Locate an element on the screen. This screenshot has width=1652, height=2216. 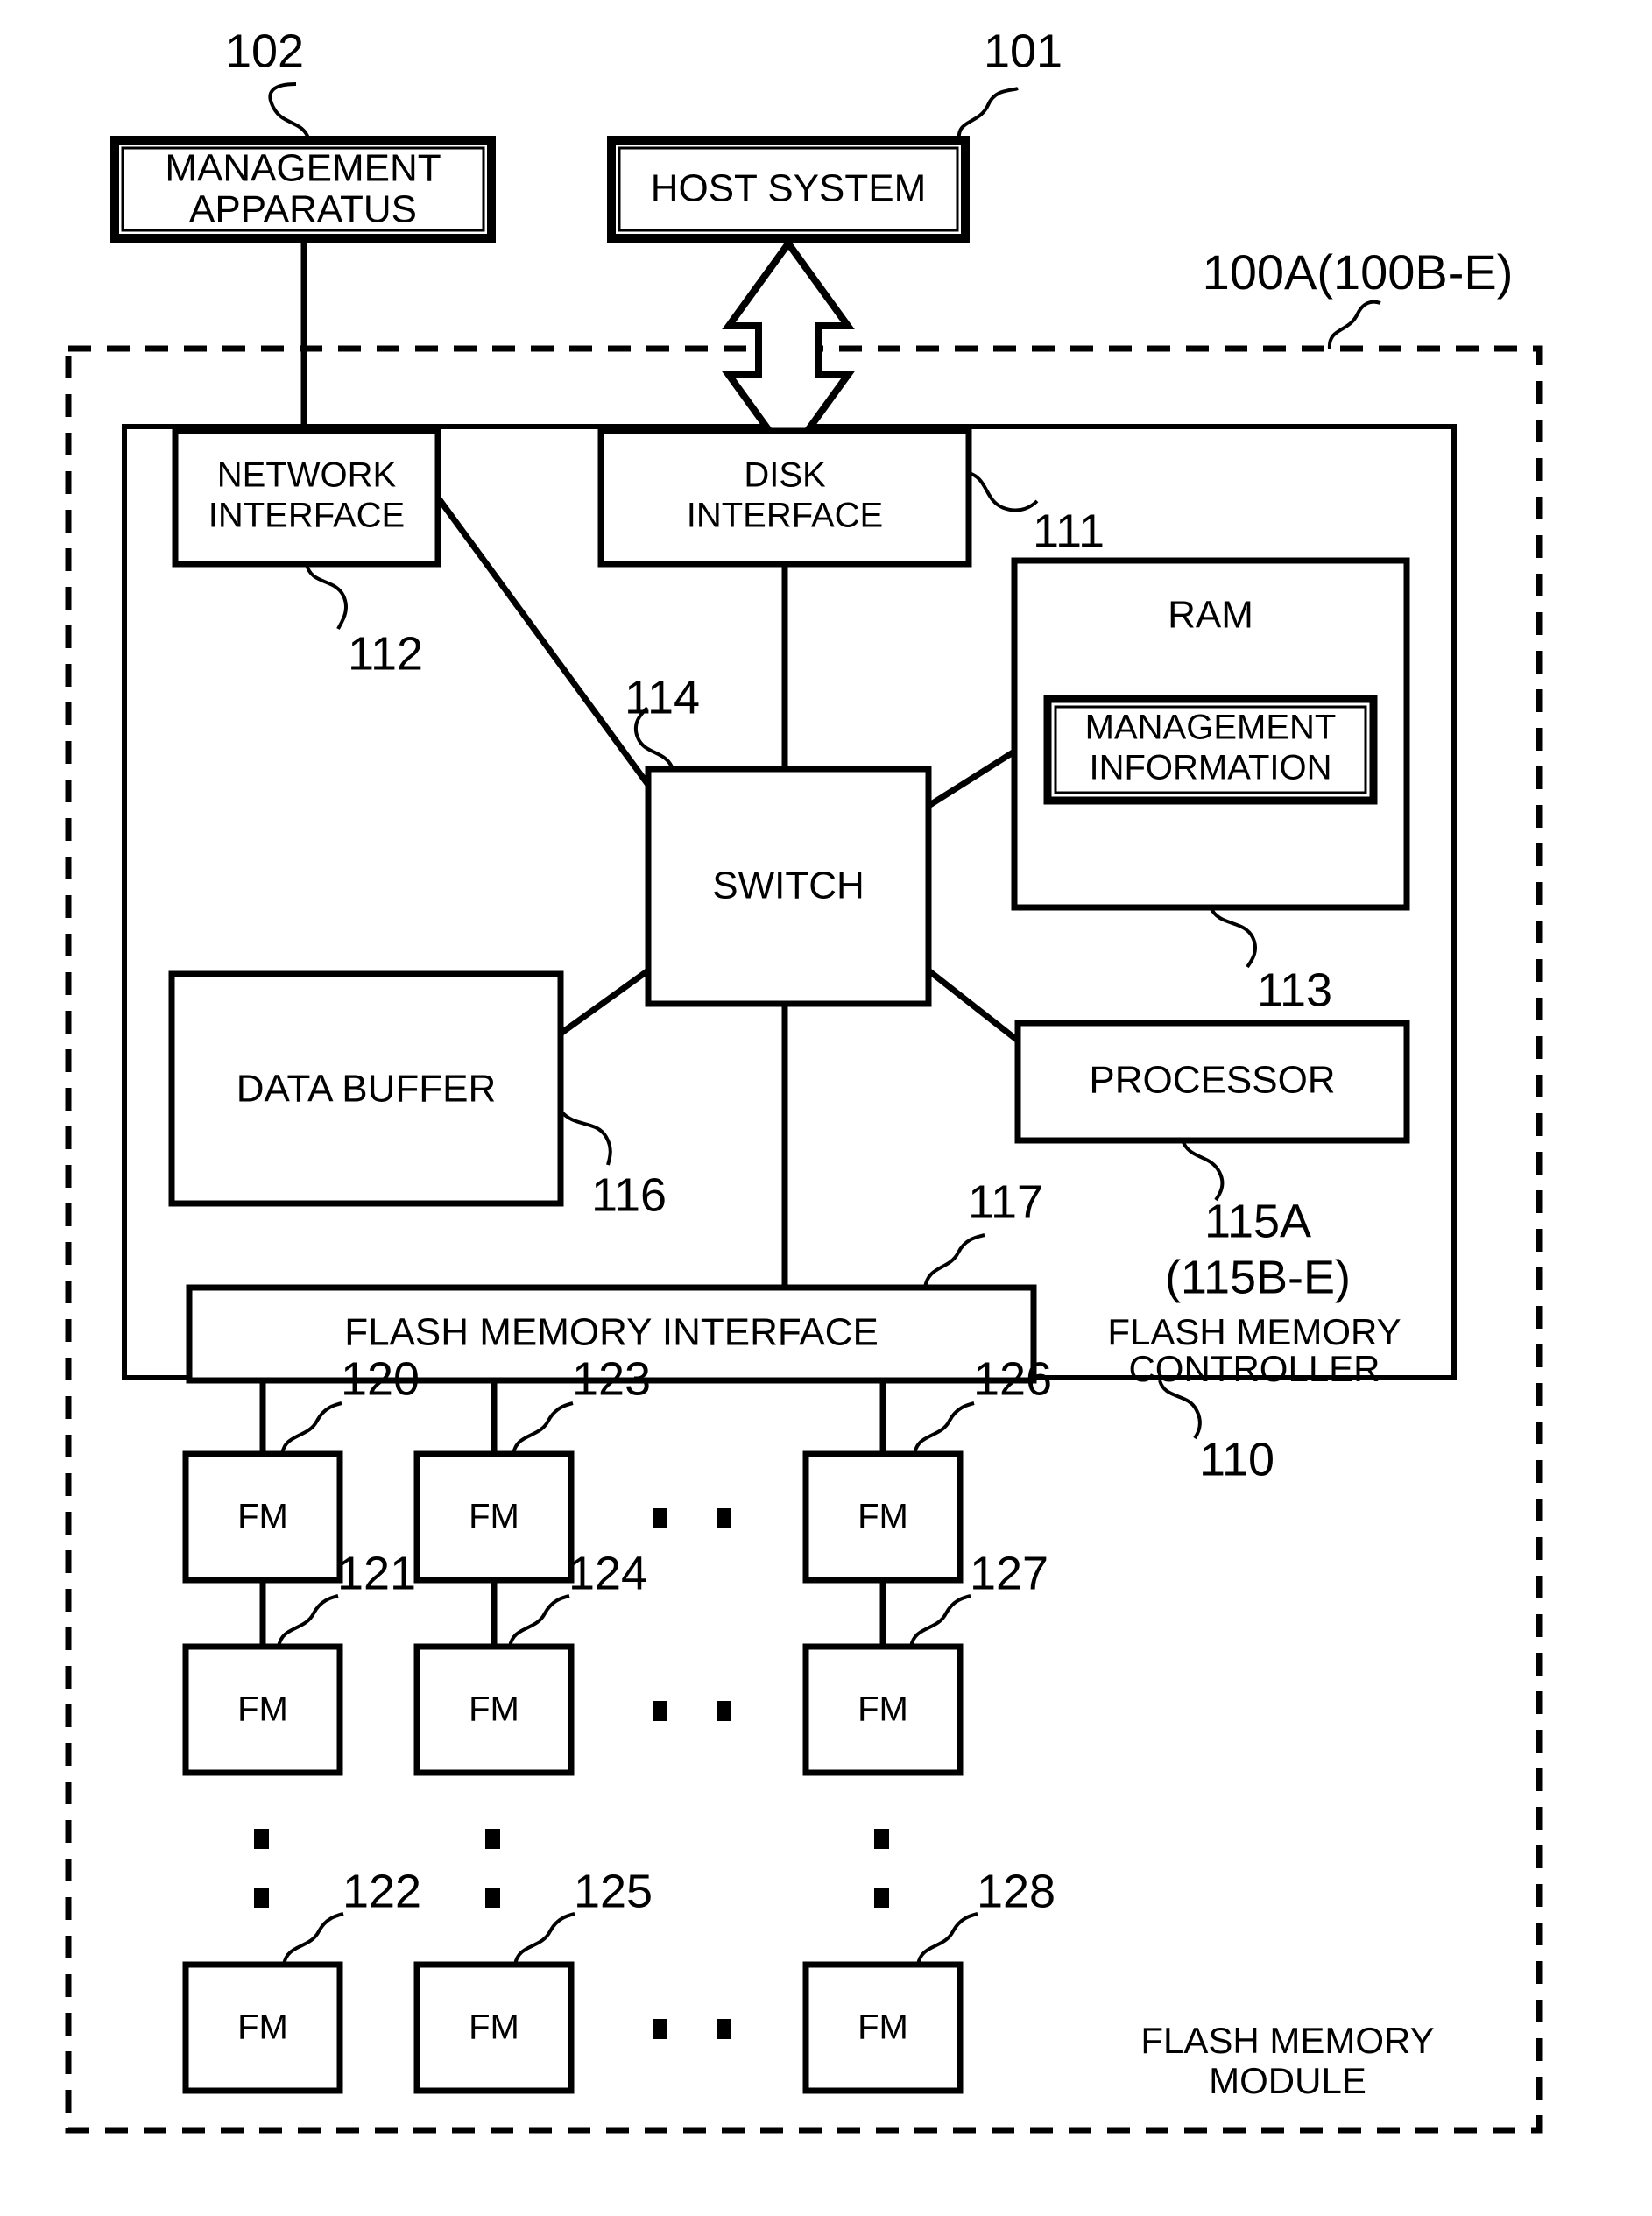
data-buffer-block: DATA BUFFER is located at coordinates (366, 1088).